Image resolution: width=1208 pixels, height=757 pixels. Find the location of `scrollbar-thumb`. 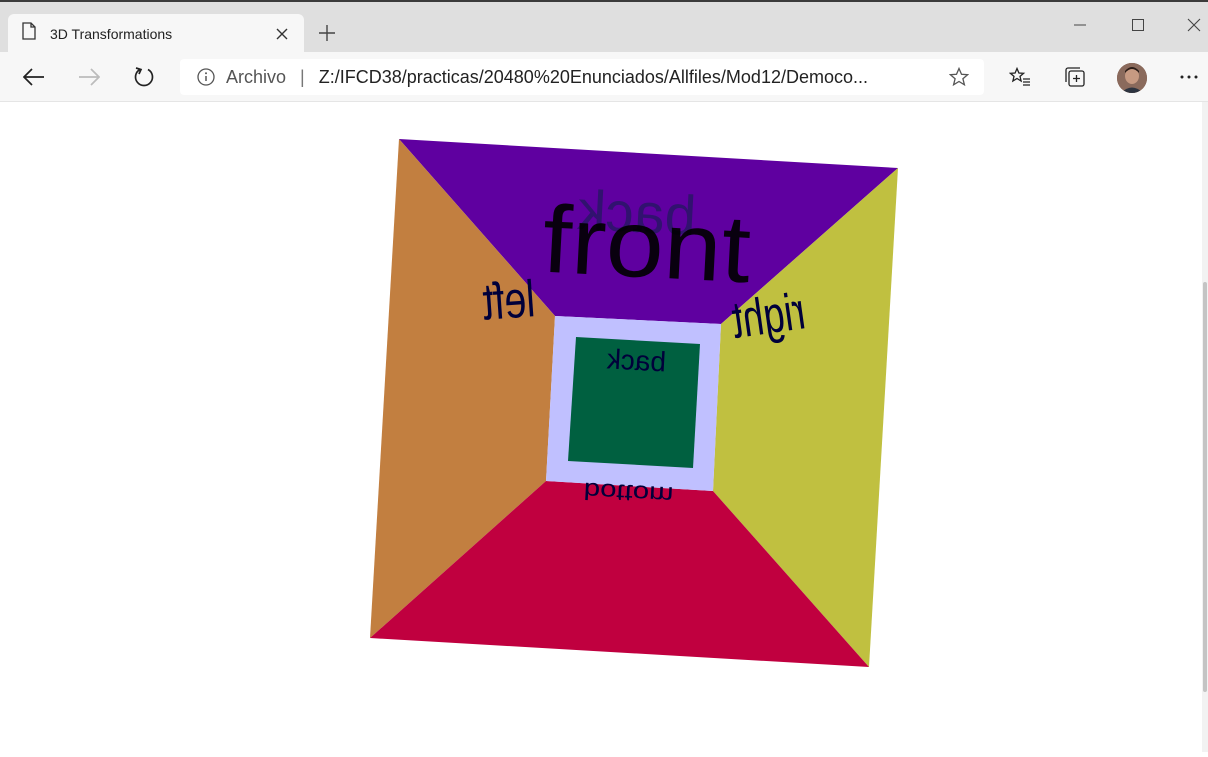

scrollbar-thumb is located at coordinates (1205, 487).